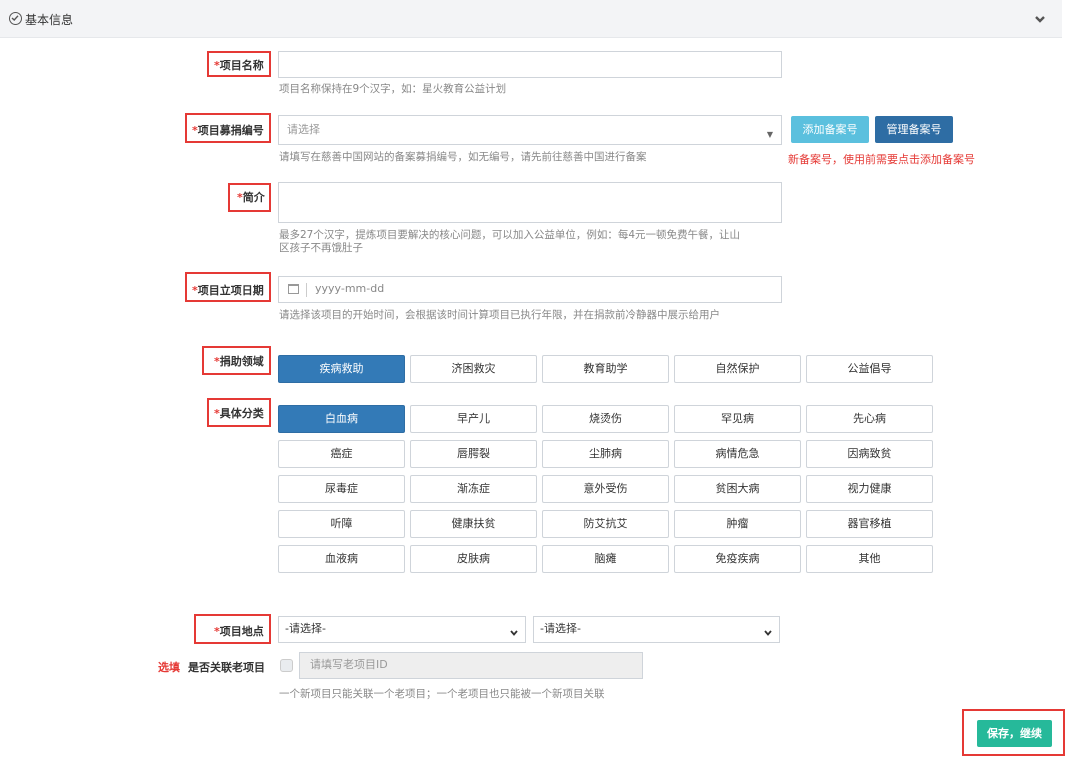  I want to click on category-option-2: 早产儿, so click(473, 419).